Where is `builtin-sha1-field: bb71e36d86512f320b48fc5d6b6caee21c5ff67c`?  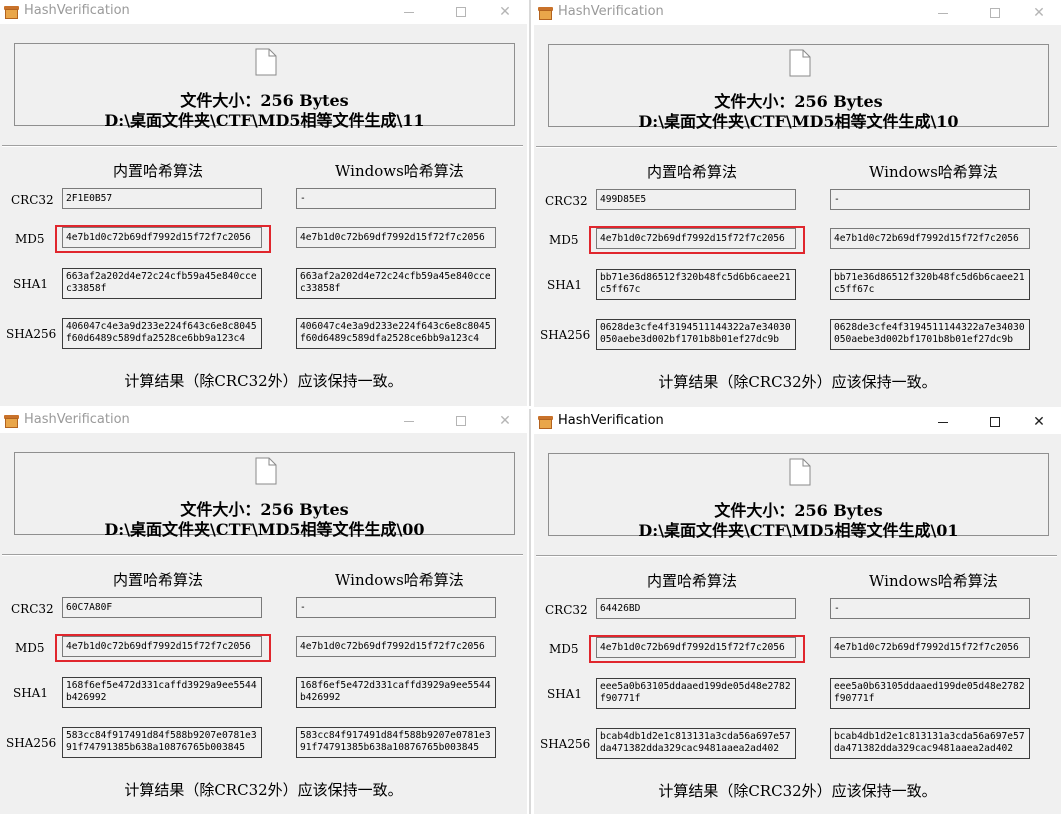
builtin-sha1-field: bb71e36d86512f320b48fc5d6b6caee21c5ff67c is located at coordinates (696, 284).